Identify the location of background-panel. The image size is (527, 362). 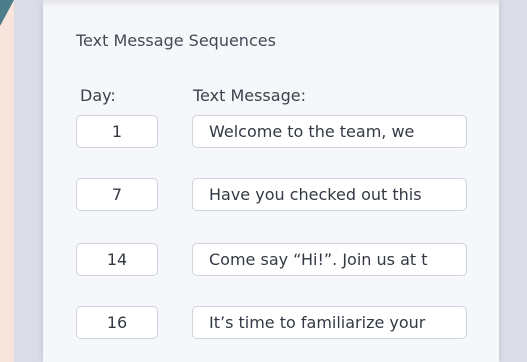
(7, 181).